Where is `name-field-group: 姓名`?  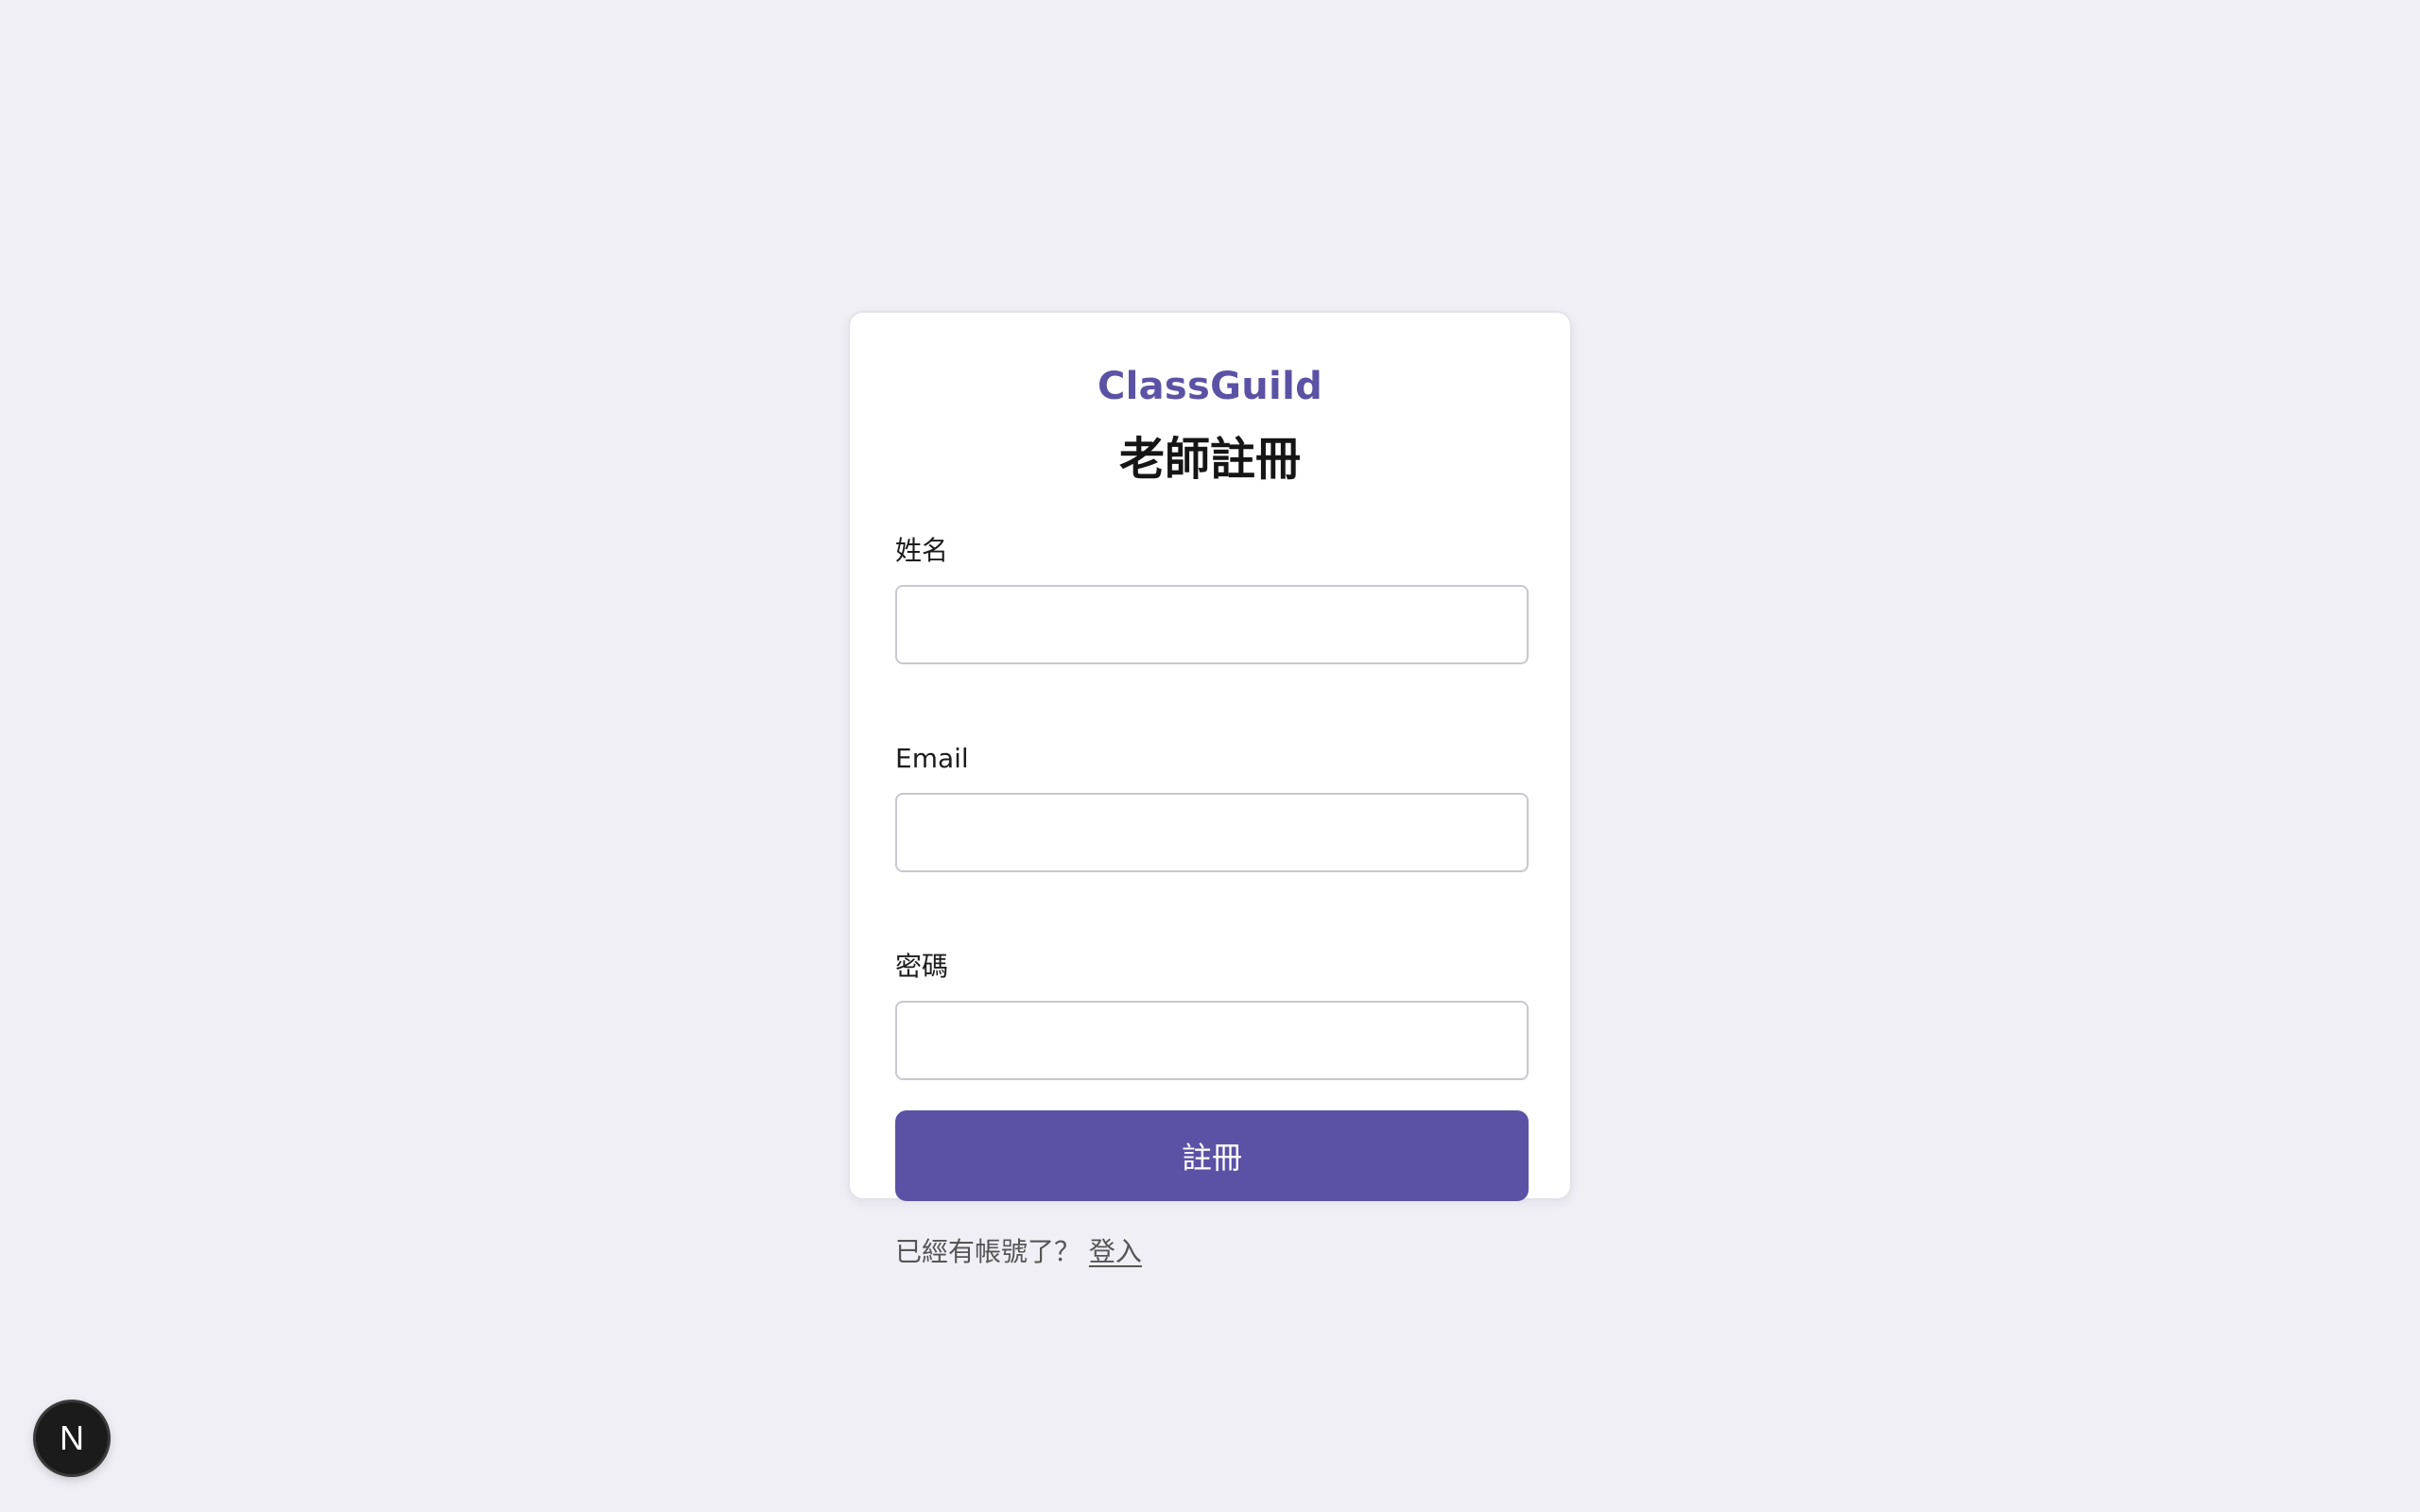
name-field-group: 姓名 is located at coordinates (1212, 598).